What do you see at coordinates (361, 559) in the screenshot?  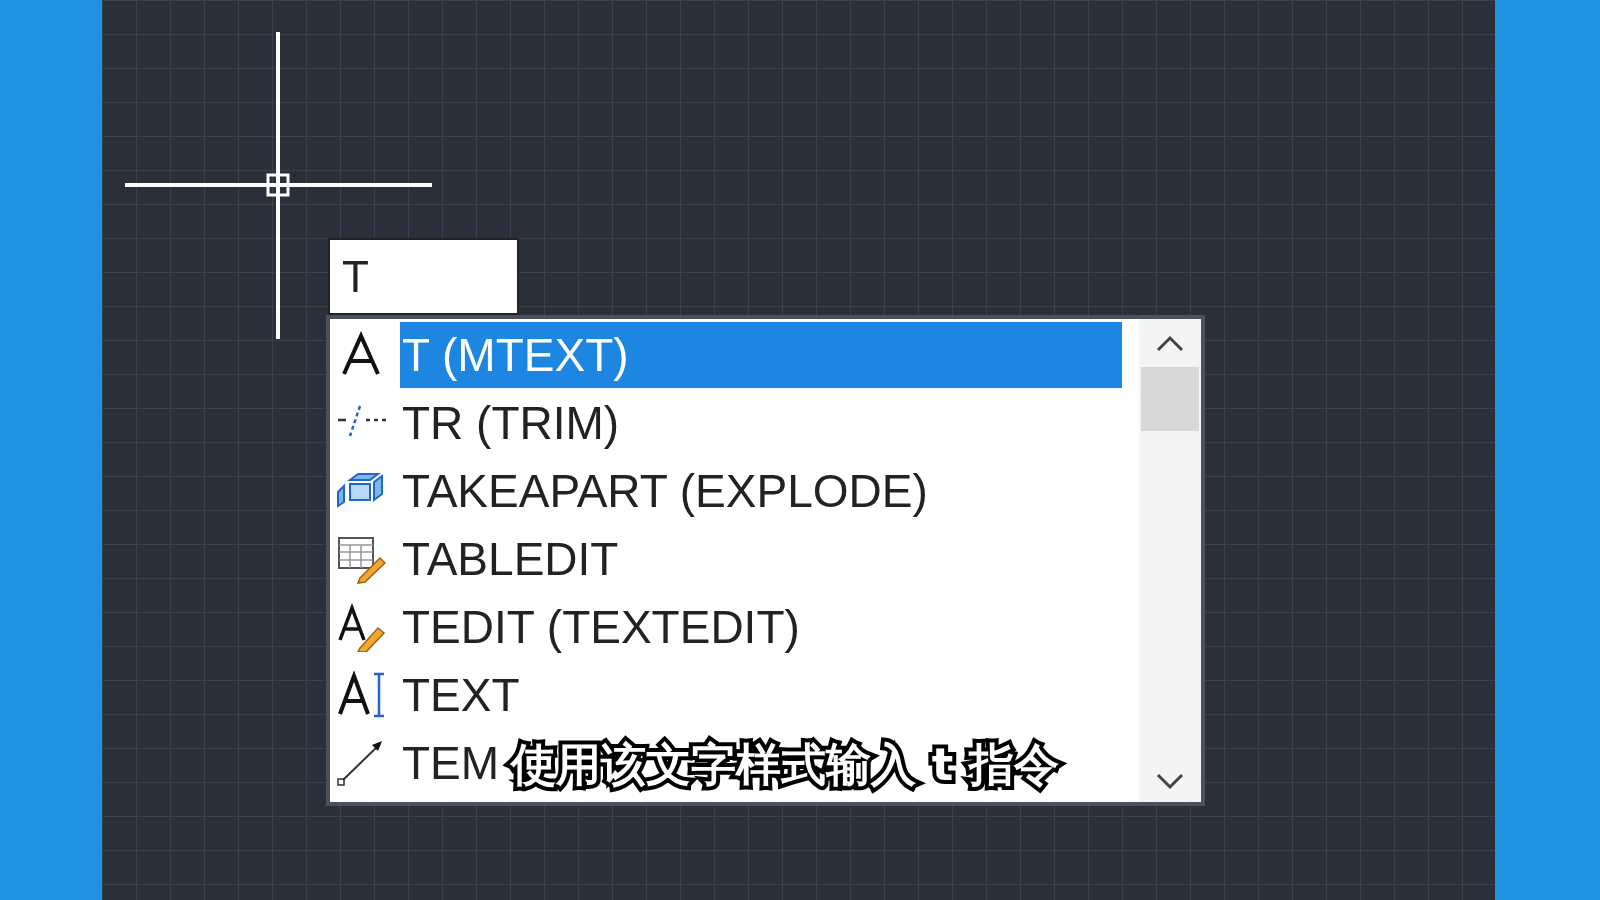 I see `table-pencil-icon` at bounding box center [361, 559].